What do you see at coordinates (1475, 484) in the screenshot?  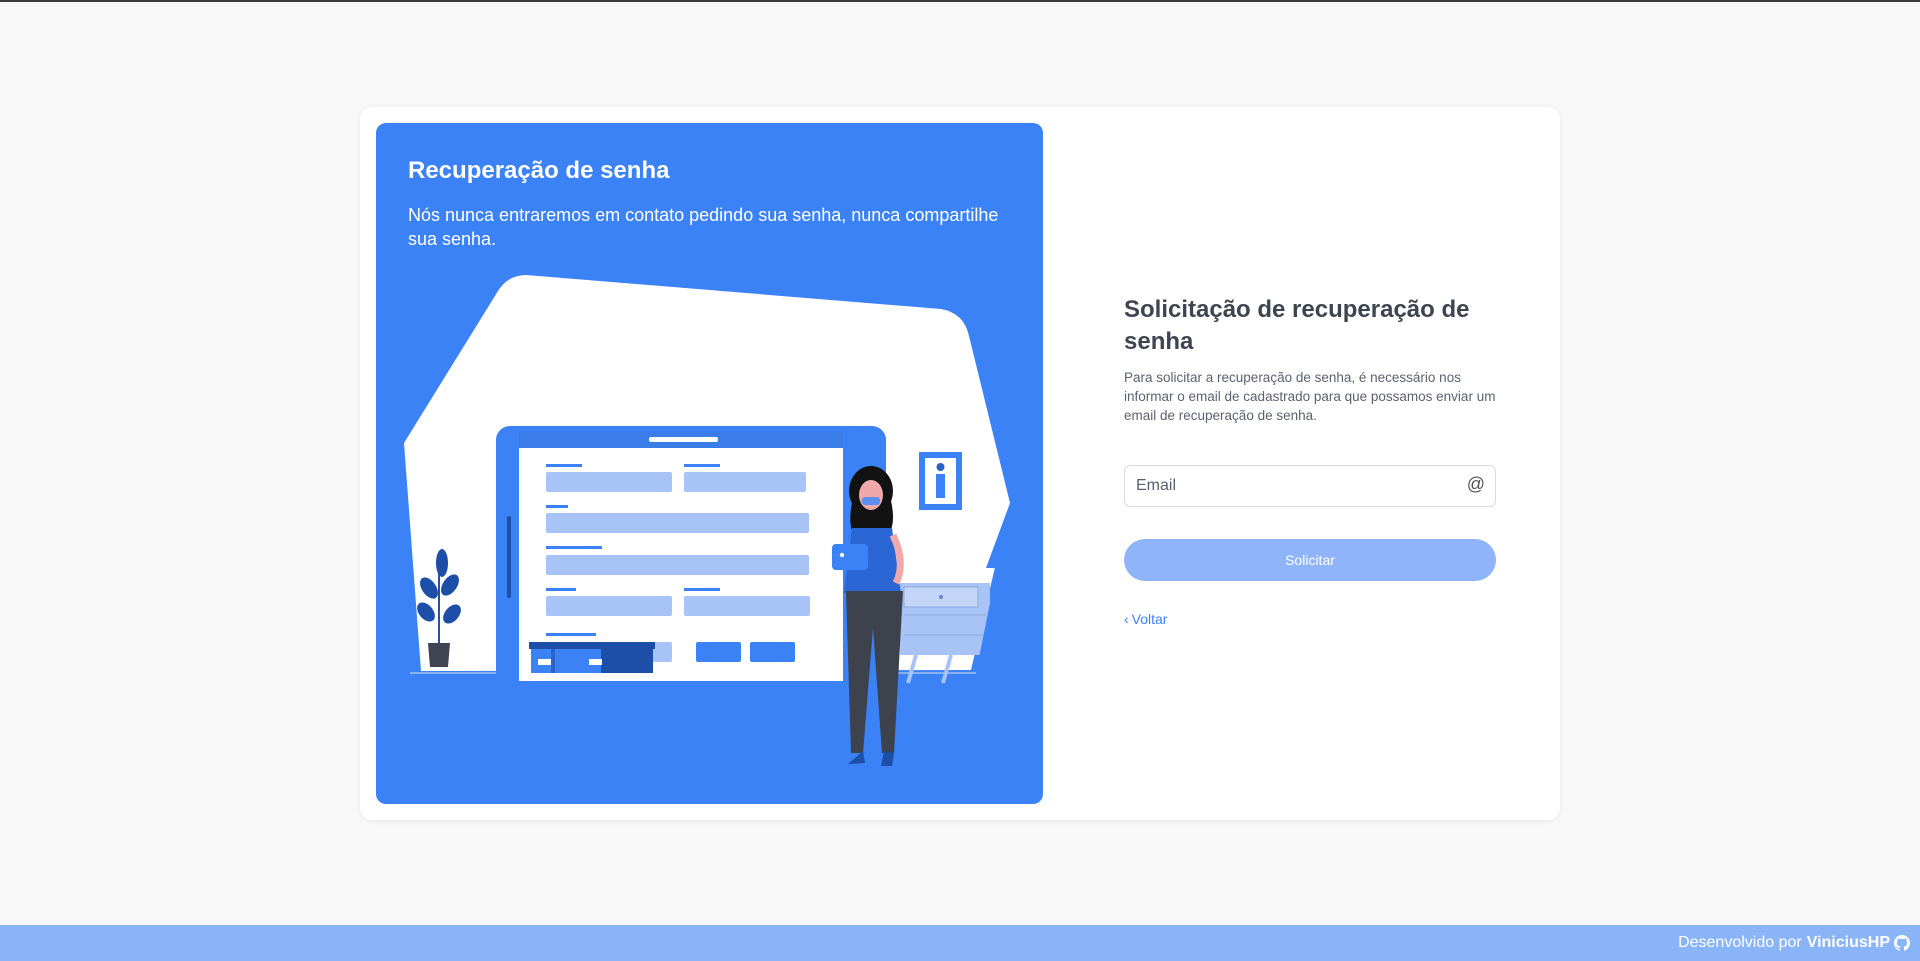 I see `at-icon: @` at bounding box center [1475, 484].